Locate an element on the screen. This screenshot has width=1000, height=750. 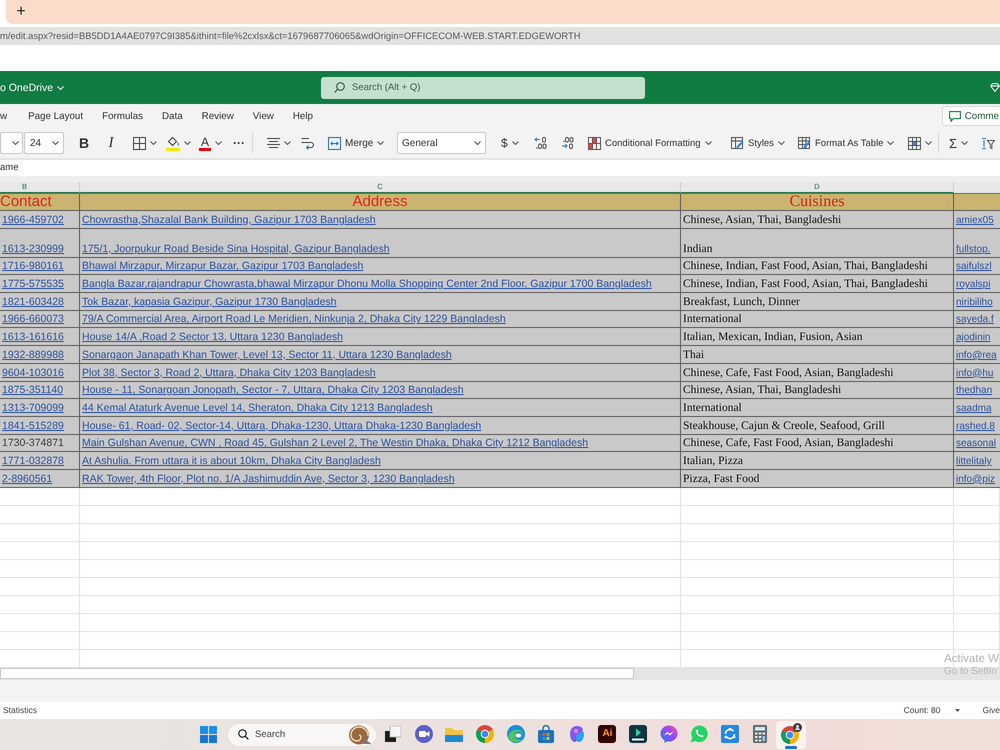
phone-link: 1313-709099 is located at coordinates (33, 408).